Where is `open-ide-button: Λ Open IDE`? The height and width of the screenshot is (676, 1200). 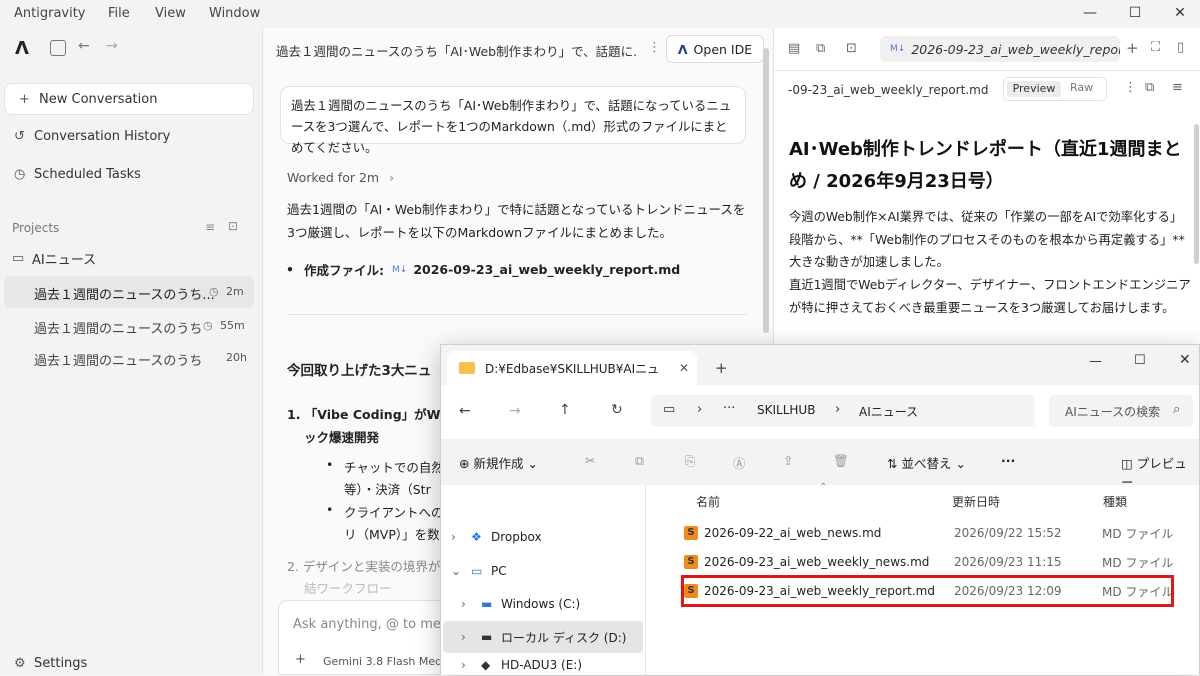 open-ide-button: Λ Open IDE is located at coordinates (715, 49).